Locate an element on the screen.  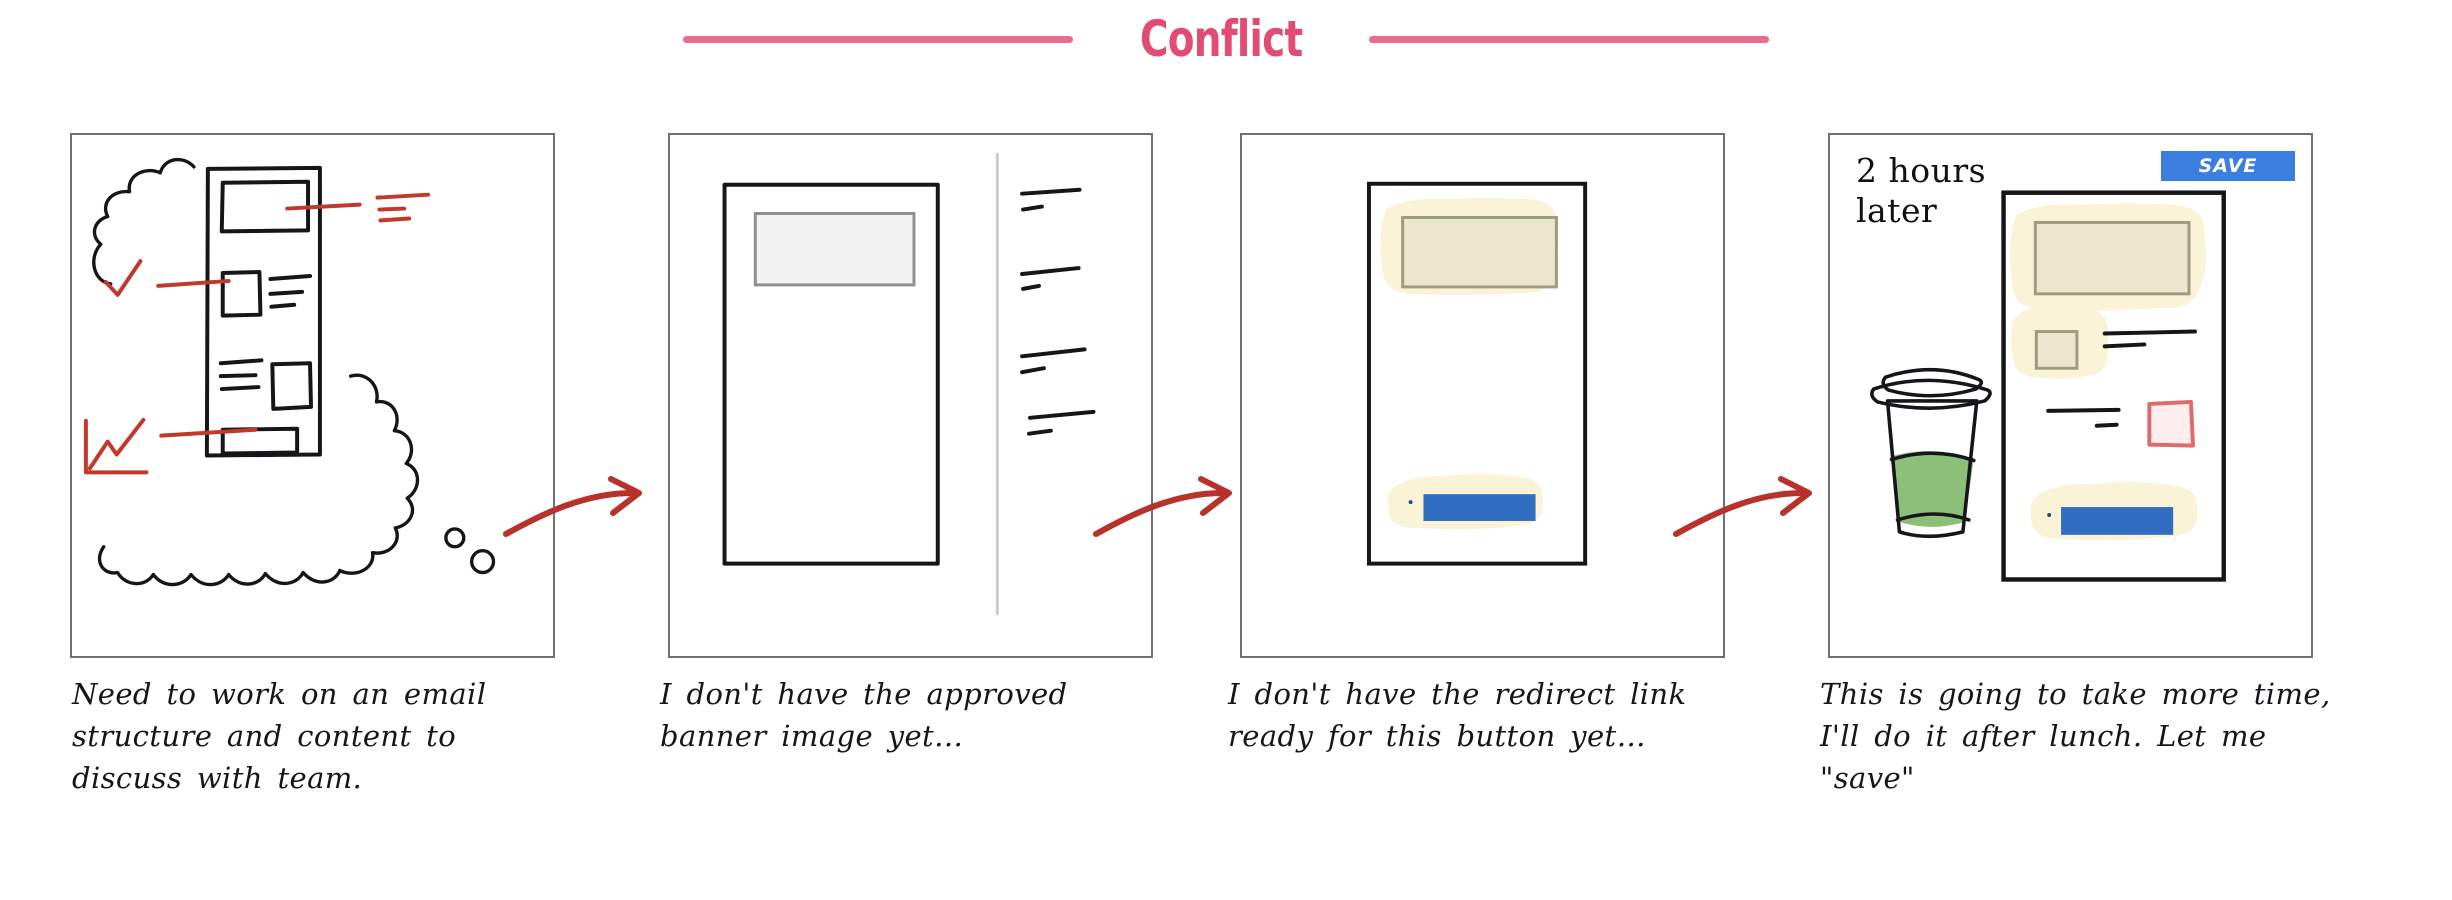
panel-1-artwork is located at coordinates (289, 372).